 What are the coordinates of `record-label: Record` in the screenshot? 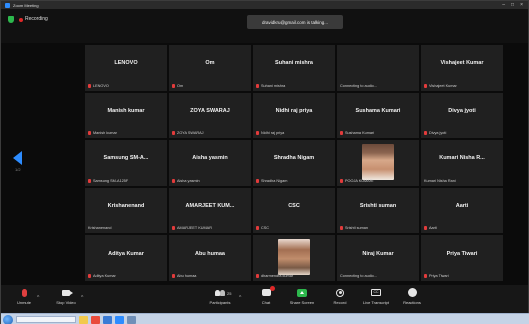 It's located at (340, 302).